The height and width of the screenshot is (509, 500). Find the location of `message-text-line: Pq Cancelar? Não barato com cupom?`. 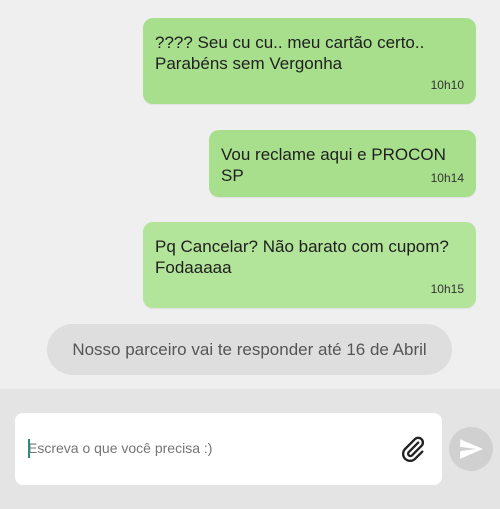

message-text-line: Pq Cancelar? Não barato com cupom? is located at coordinates (302, 246).